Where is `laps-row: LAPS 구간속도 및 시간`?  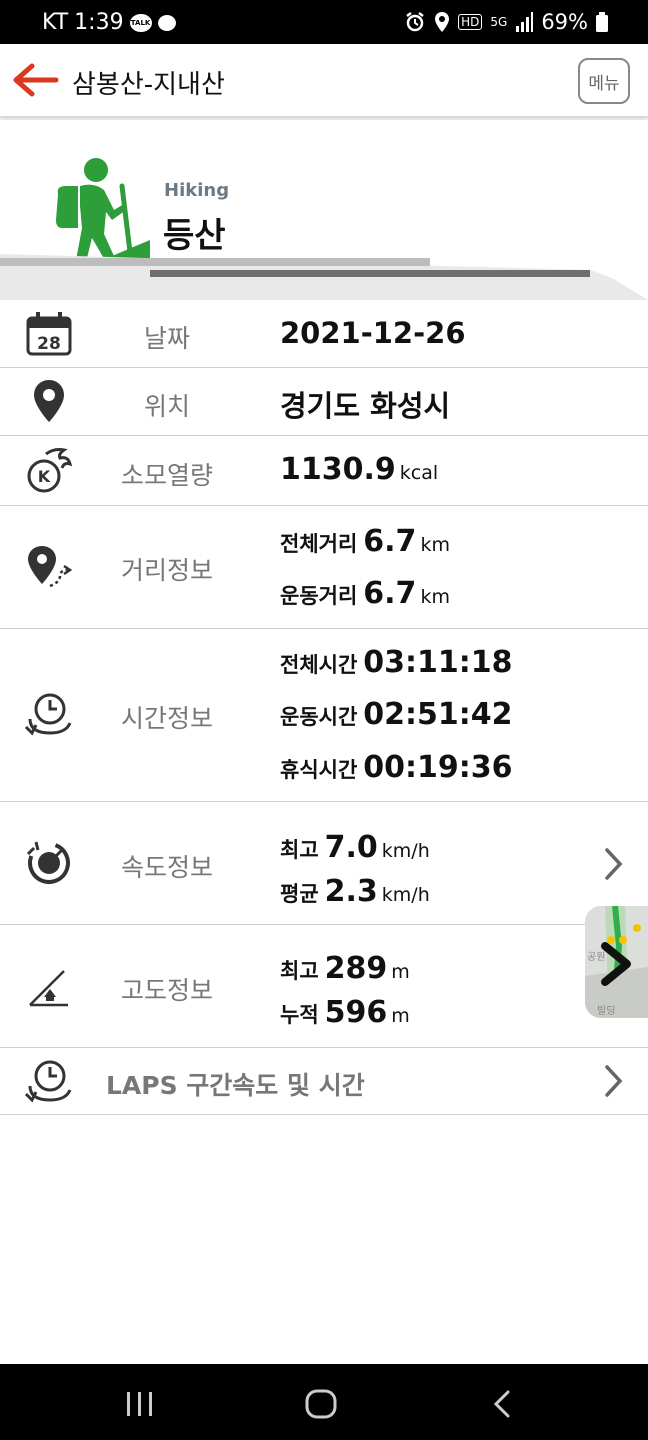 laps-row: LAPS 구간속도 및 시간 is located at coordinates (324, 1081).